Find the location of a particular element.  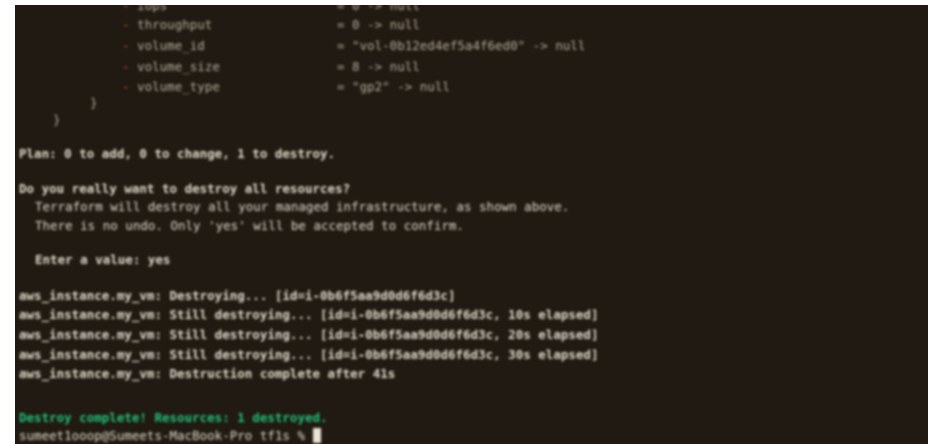

attr-name: throughput is located at coordinates (175, 24).